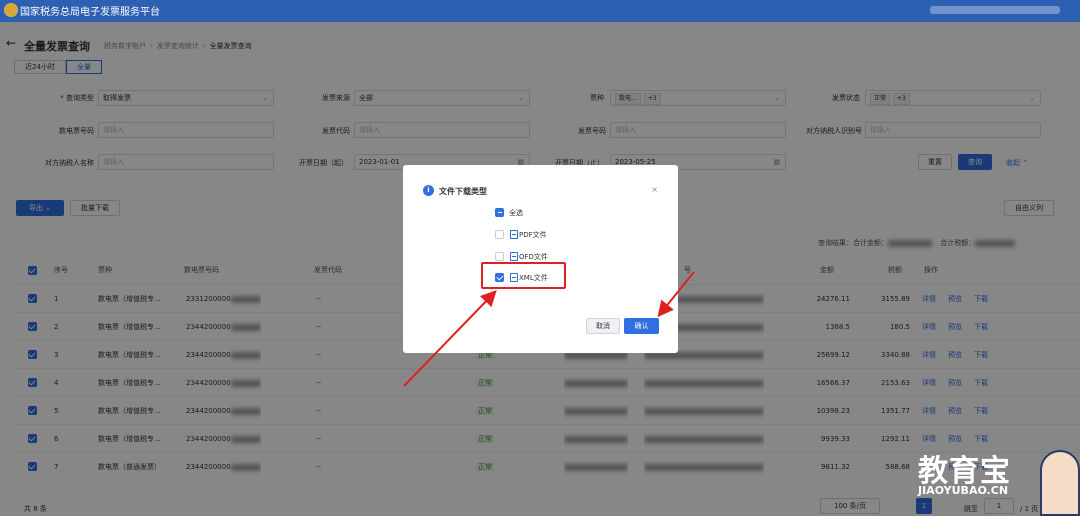 The width and height of the screenshot is (1080, 516). What do you see at coordinates (964, 471) in the screenshot?
I see `watermark: 教育宝 JIAOYUBAO.CN` at bounding box center [964, 471].